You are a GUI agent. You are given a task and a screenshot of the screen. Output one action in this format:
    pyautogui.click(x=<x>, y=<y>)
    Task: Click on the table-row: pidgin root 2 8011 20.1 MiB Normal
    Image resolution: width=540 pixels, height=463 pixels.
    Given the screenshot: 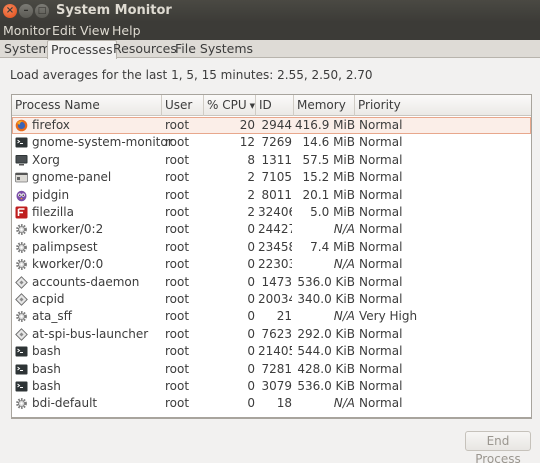 What is the action you would take?
    pyautogui.click(x=271, y=195)
    